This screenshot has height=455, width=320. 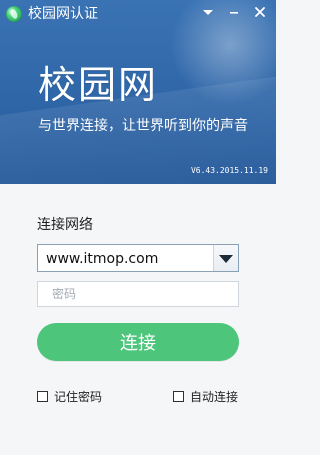 I want to click on password-input, so click(x=138, y=294).